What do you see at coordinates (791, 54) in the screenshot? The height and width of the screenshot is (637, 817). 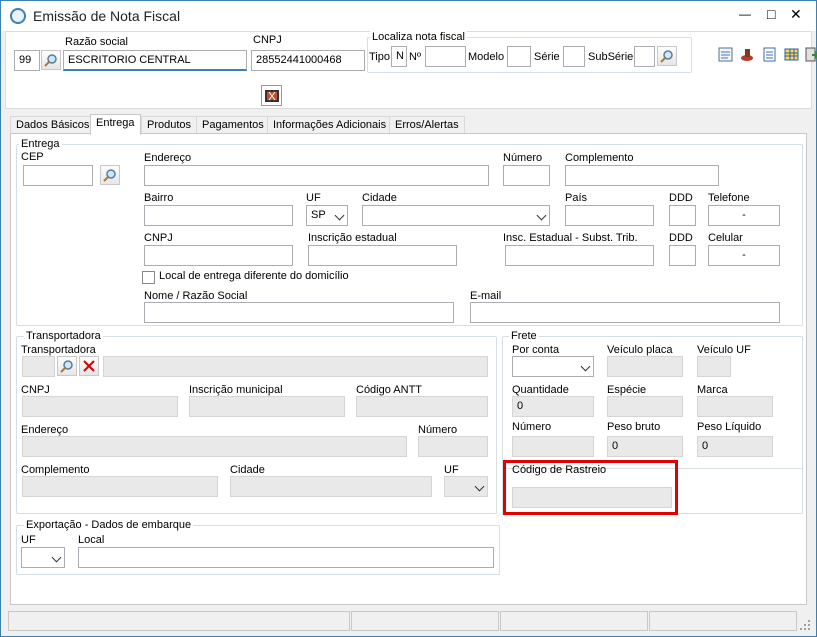 I see `grid-icon` at bounding box center [791, 54].